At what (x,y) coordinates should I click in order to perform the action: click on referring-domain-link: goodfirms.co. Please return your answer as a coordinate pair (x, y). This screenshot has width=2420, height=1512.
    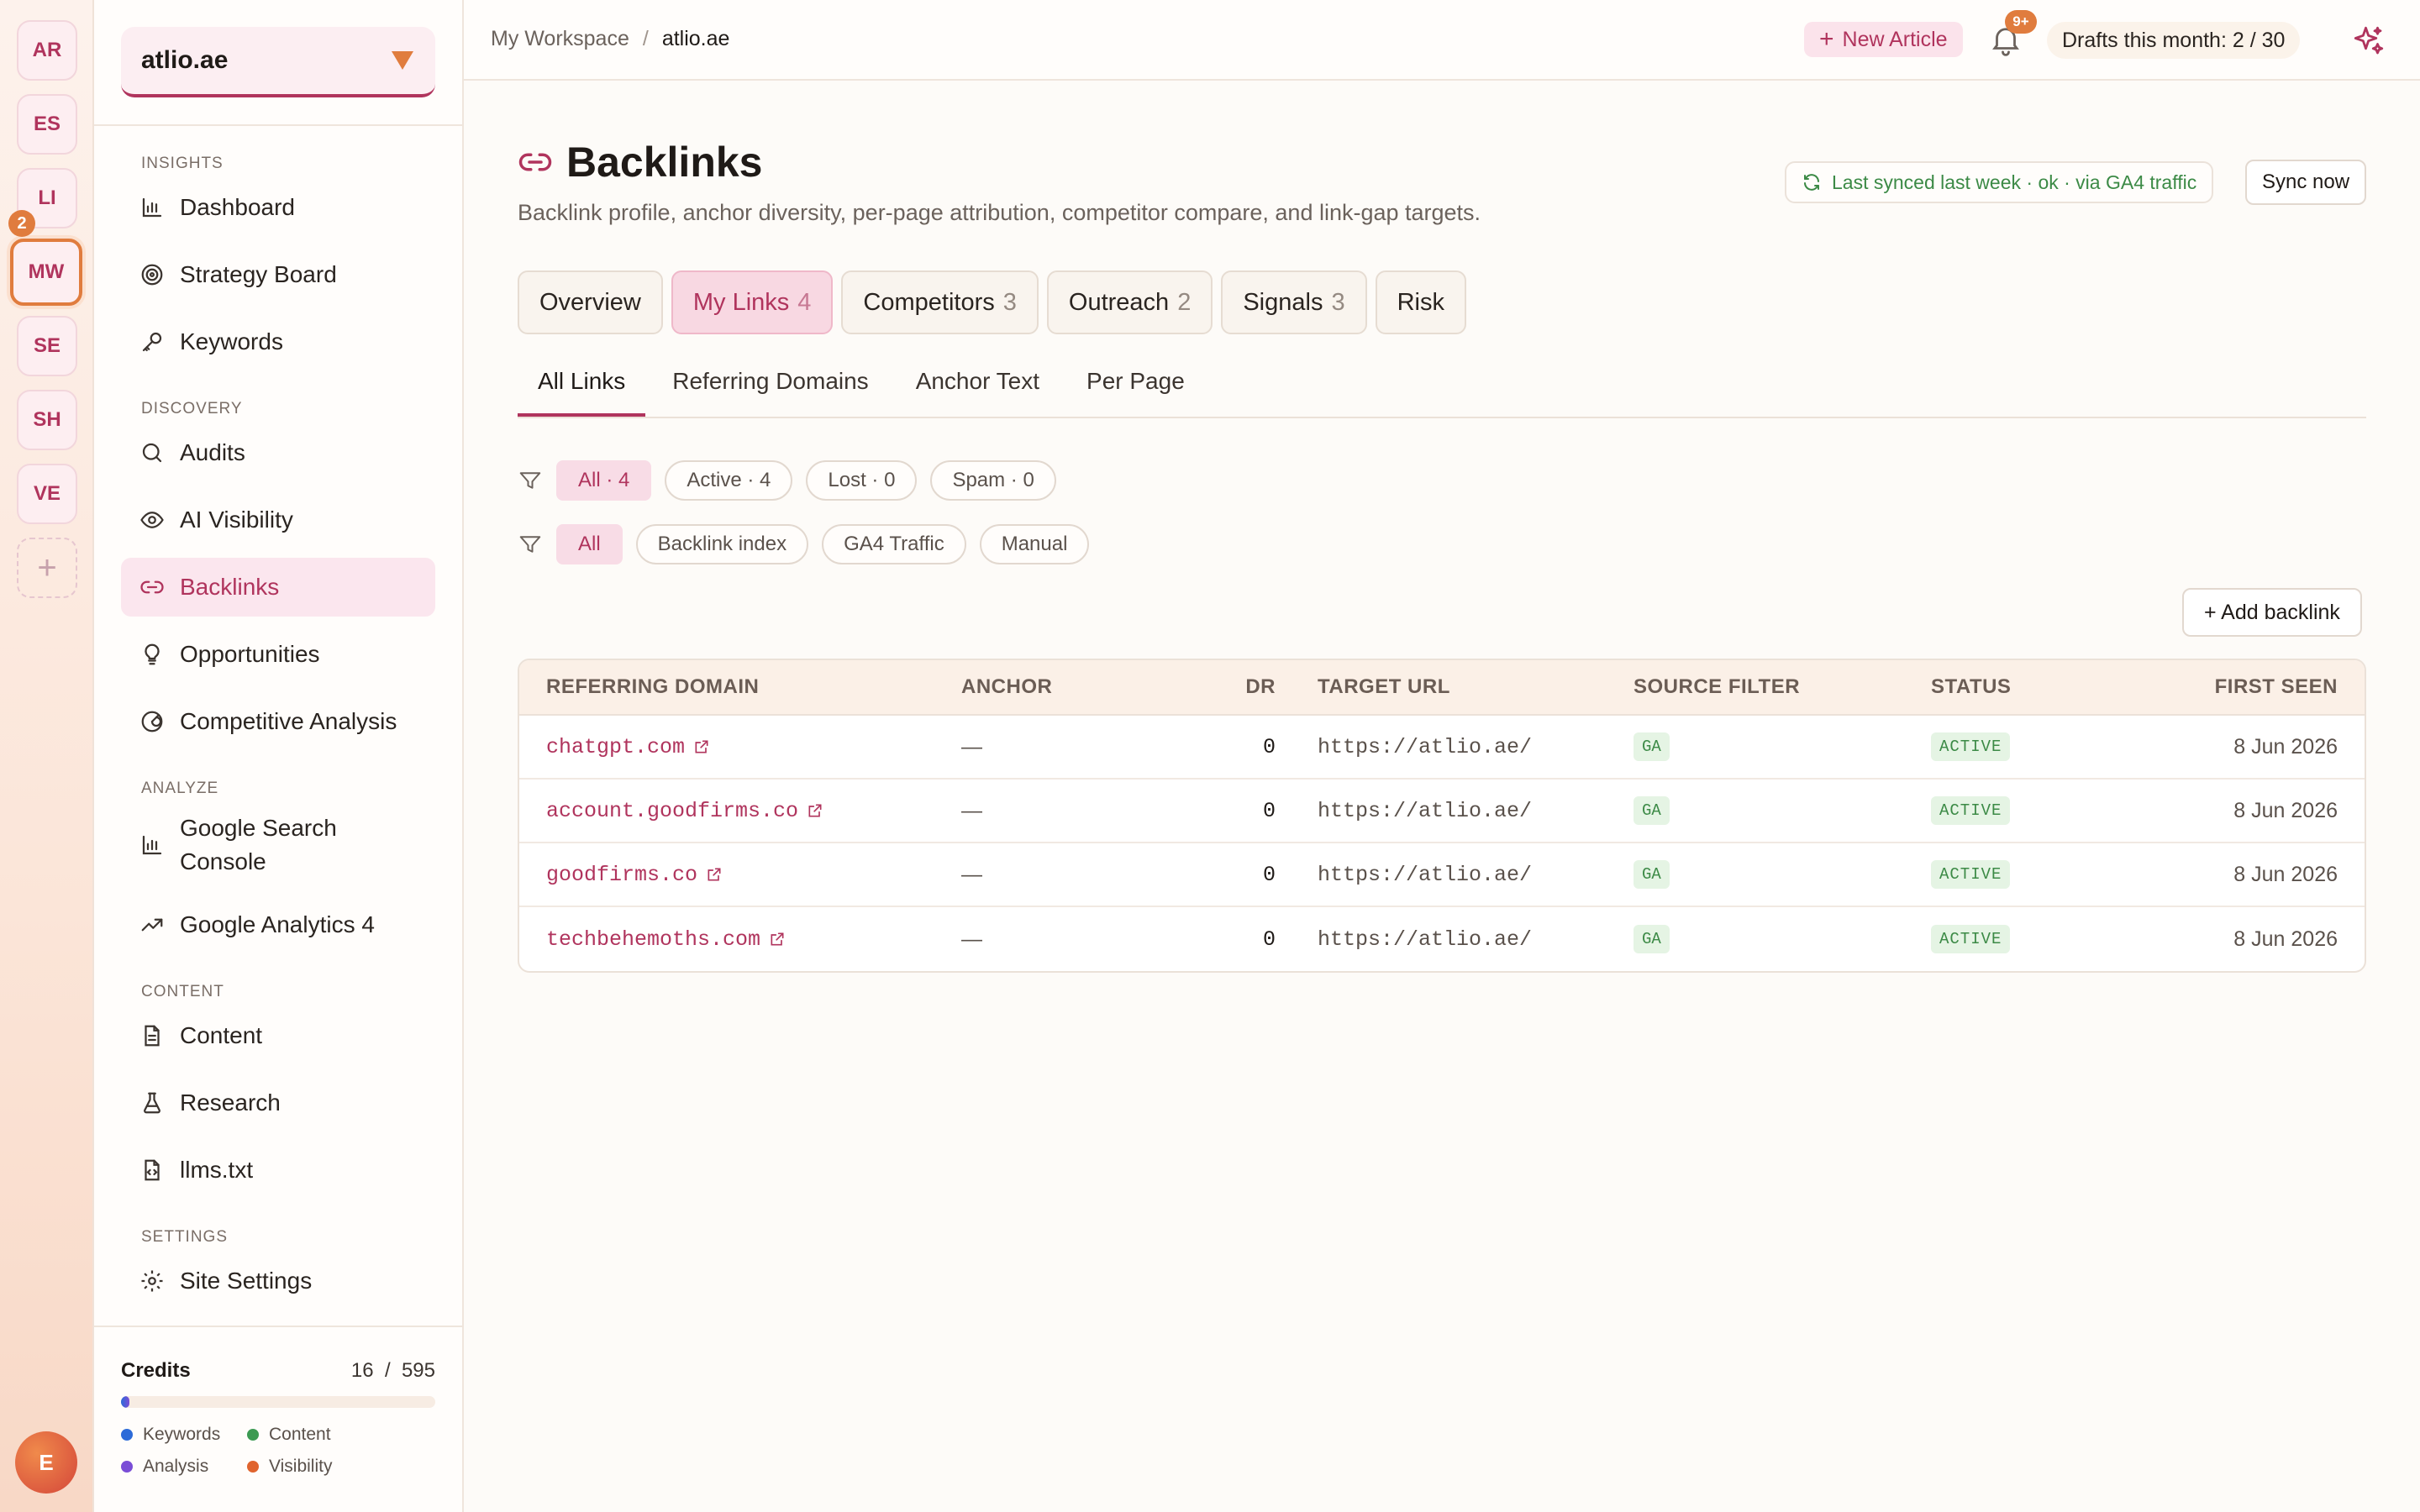
    Looking at the image, I should click on (634, 875).